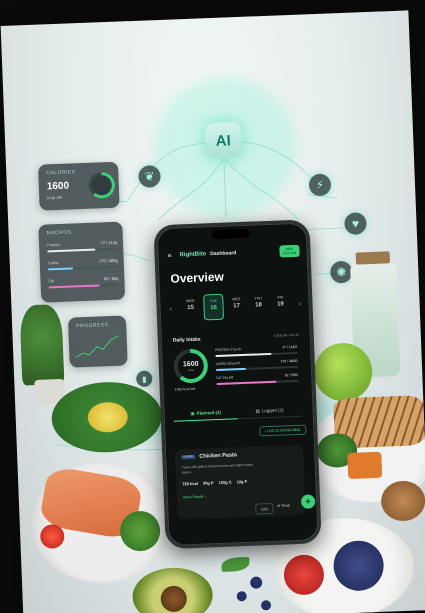  What do you see at coordinates (195, 496) in the screenshot?
I see `show-details-link: Show Details ⌄` at bounding box center [195, 496].